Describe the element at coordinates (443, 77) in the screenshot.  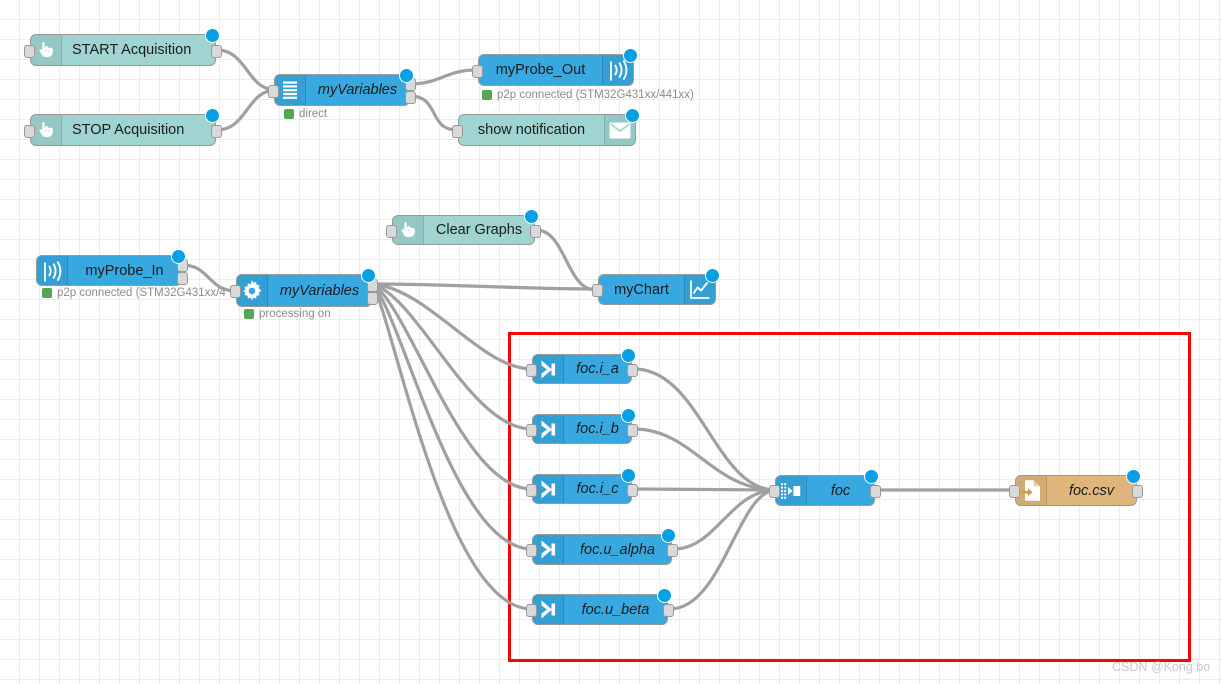
I see `wire-myvariables-direct-to-myprobe-out` at that location.